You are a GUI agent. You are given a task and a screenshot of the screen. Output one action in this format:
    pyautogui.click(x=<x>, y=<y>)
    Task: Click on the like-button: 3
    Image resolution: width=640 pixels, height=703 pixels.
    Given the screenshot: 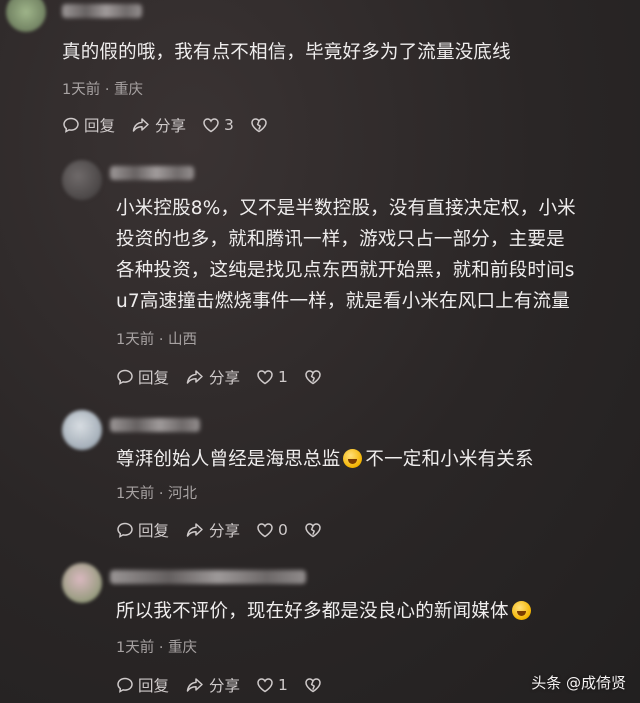 What is the action you would take?
    pyautogui.click(x=218, y=125)
    